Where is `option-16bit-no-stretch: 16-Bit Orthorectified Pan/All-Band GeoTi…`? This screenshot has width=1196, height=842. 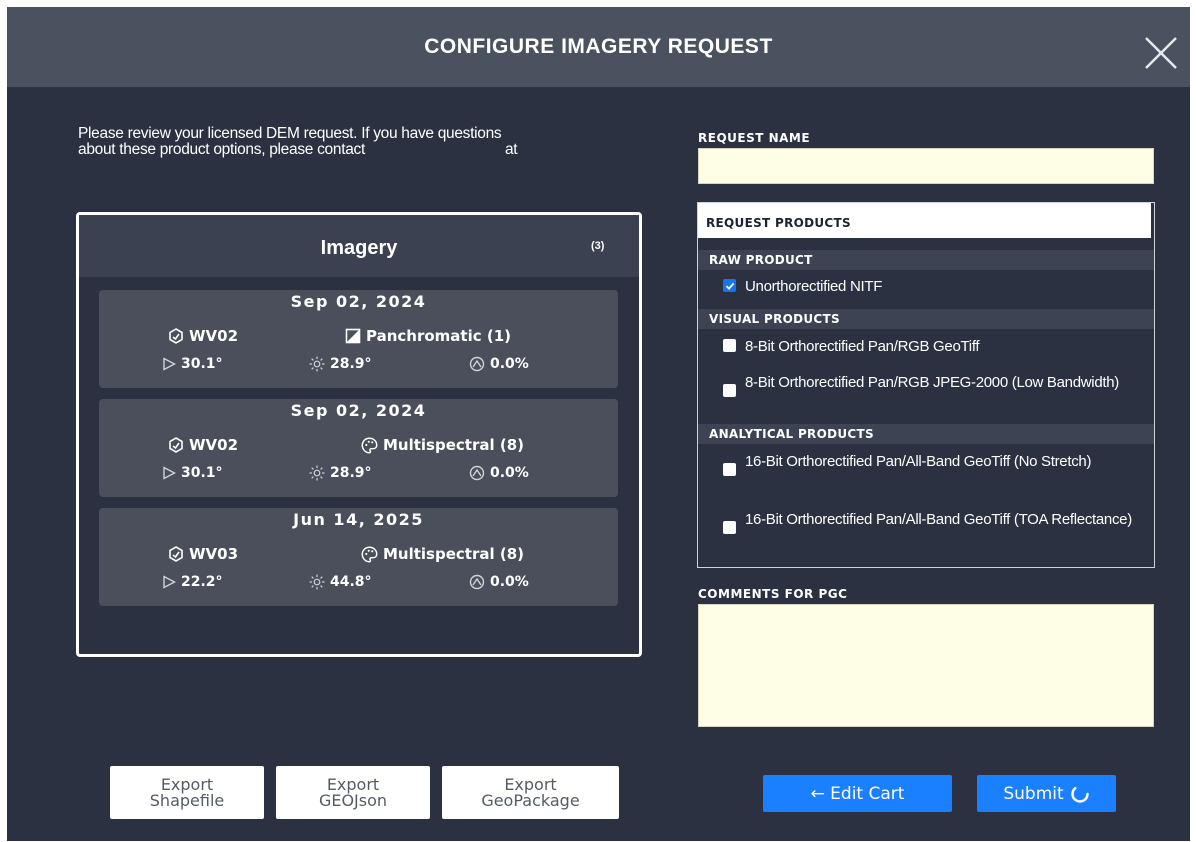 option-16bit-no-stretch: 16-Bit Orthorectified Pan/All-Band GeoTi… is located at coordinates (933, 465).